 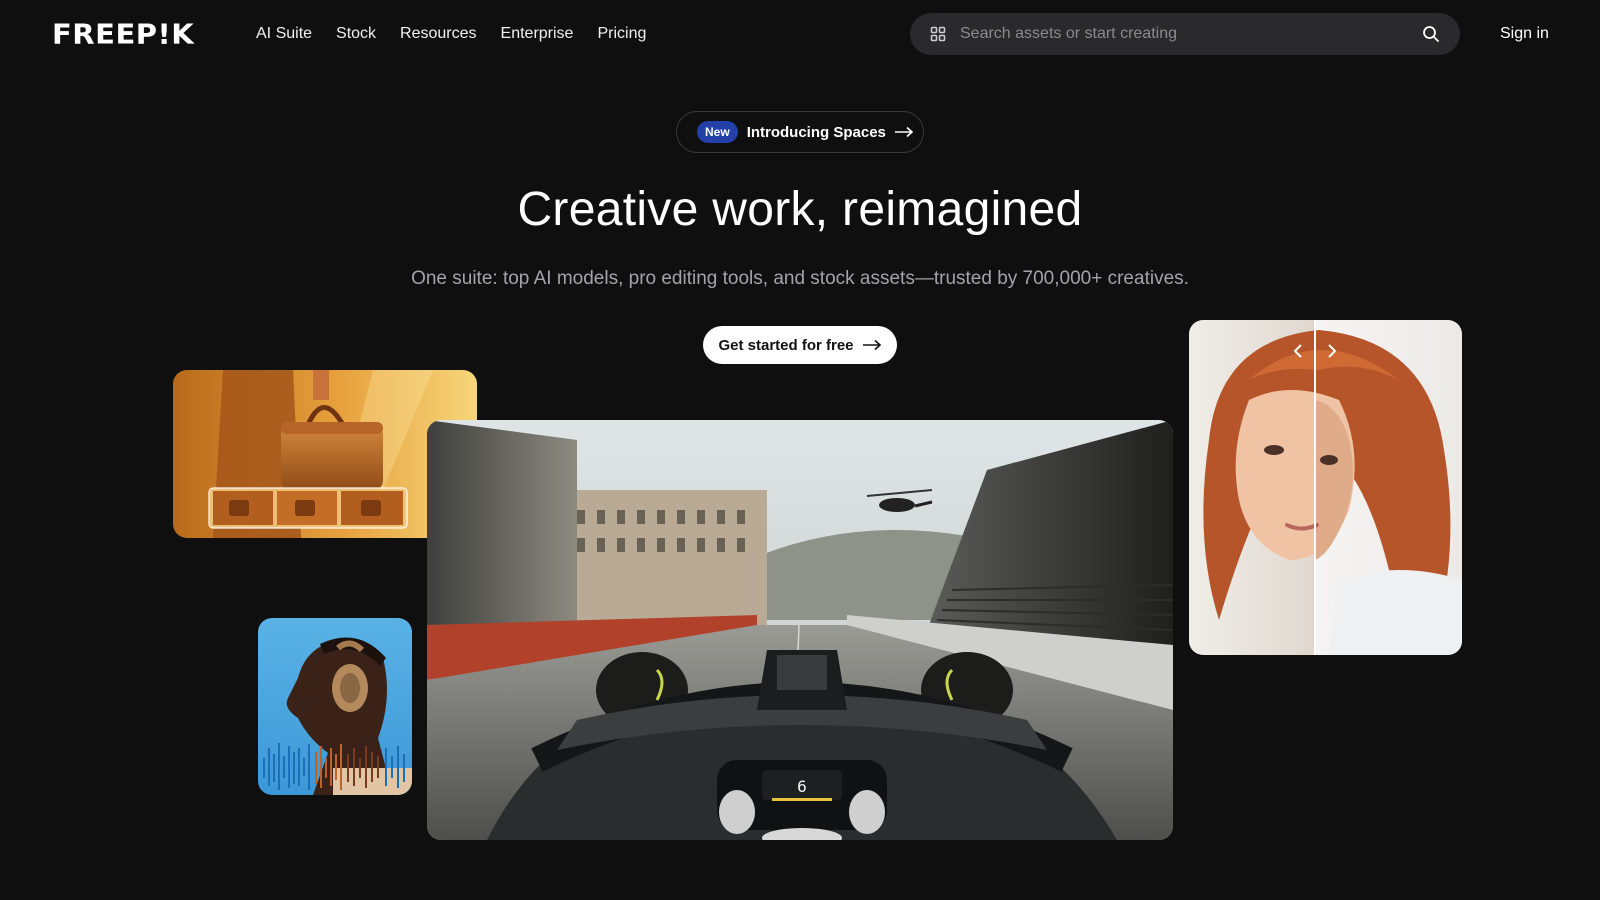 I want to click on music-portrait-card, so click(x=335, y=706).